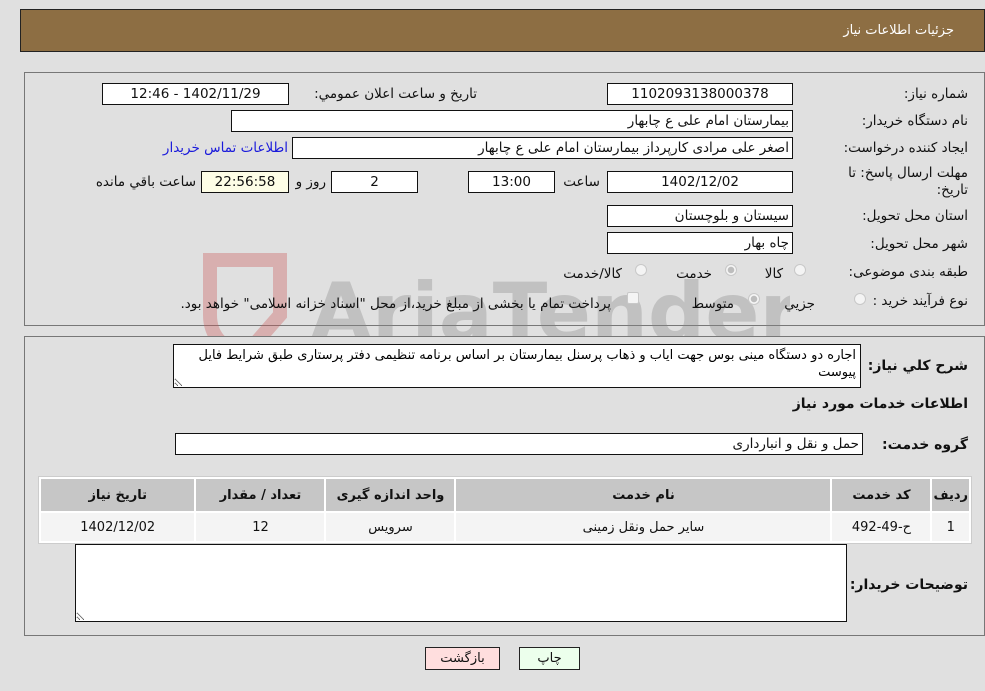  I want to click on treasury-checkbox, so click(633, 298).